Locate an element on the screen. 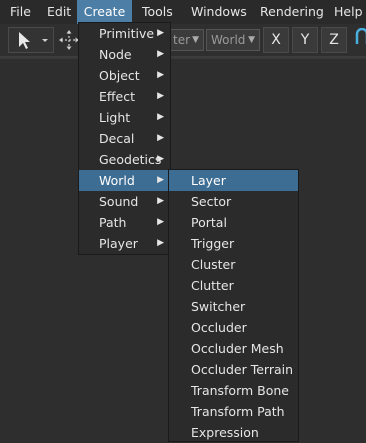 The height and width of the screenshot is (443, 366). axis-z-button: Z is located at coordinates (334, 40).